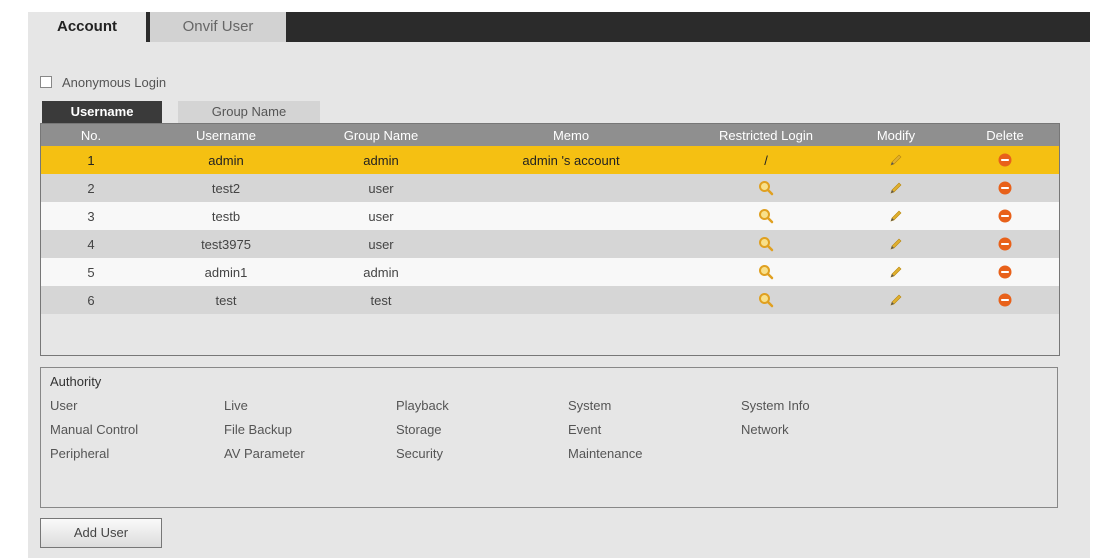  What do you see at coordinates (64, 405) in the screenshot?
I see `authority-item: User` at bounding box center [64, 405].